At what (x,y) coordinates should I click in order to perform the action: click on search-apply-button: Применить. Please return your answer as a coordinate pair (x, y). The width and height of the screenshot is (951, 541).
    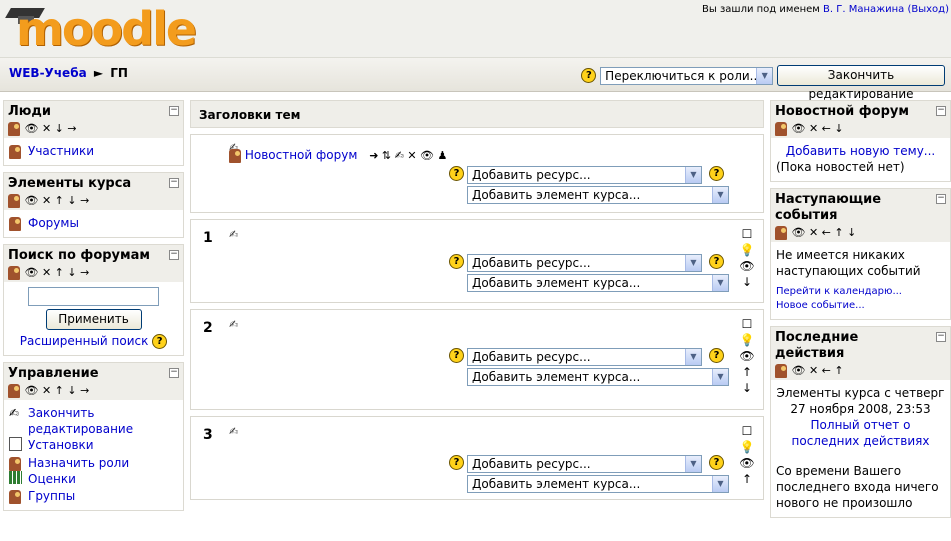
    Looking at the image, I should click on (93, 319).